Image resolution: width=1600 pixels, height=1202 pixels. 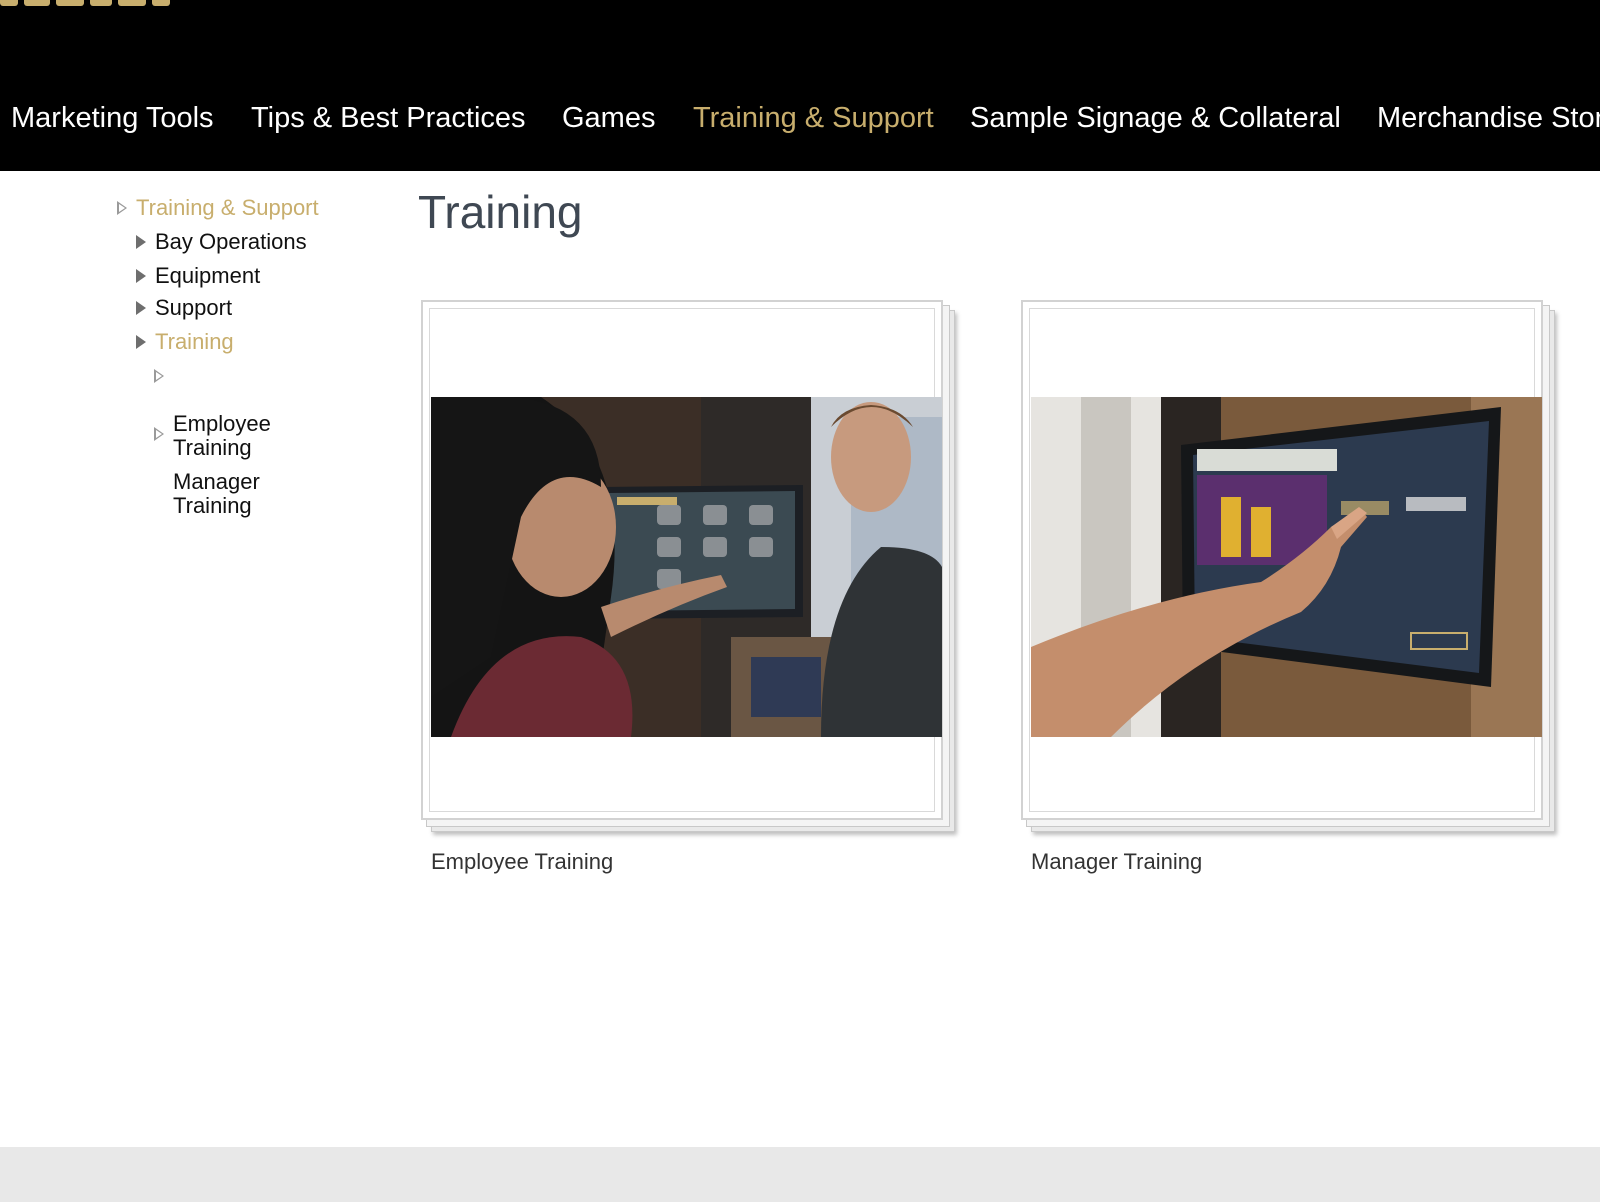 What do you see at coordinates (686, 567) in the screenshot?
I see `employee-training-photo` at bounding box center [686, 567].